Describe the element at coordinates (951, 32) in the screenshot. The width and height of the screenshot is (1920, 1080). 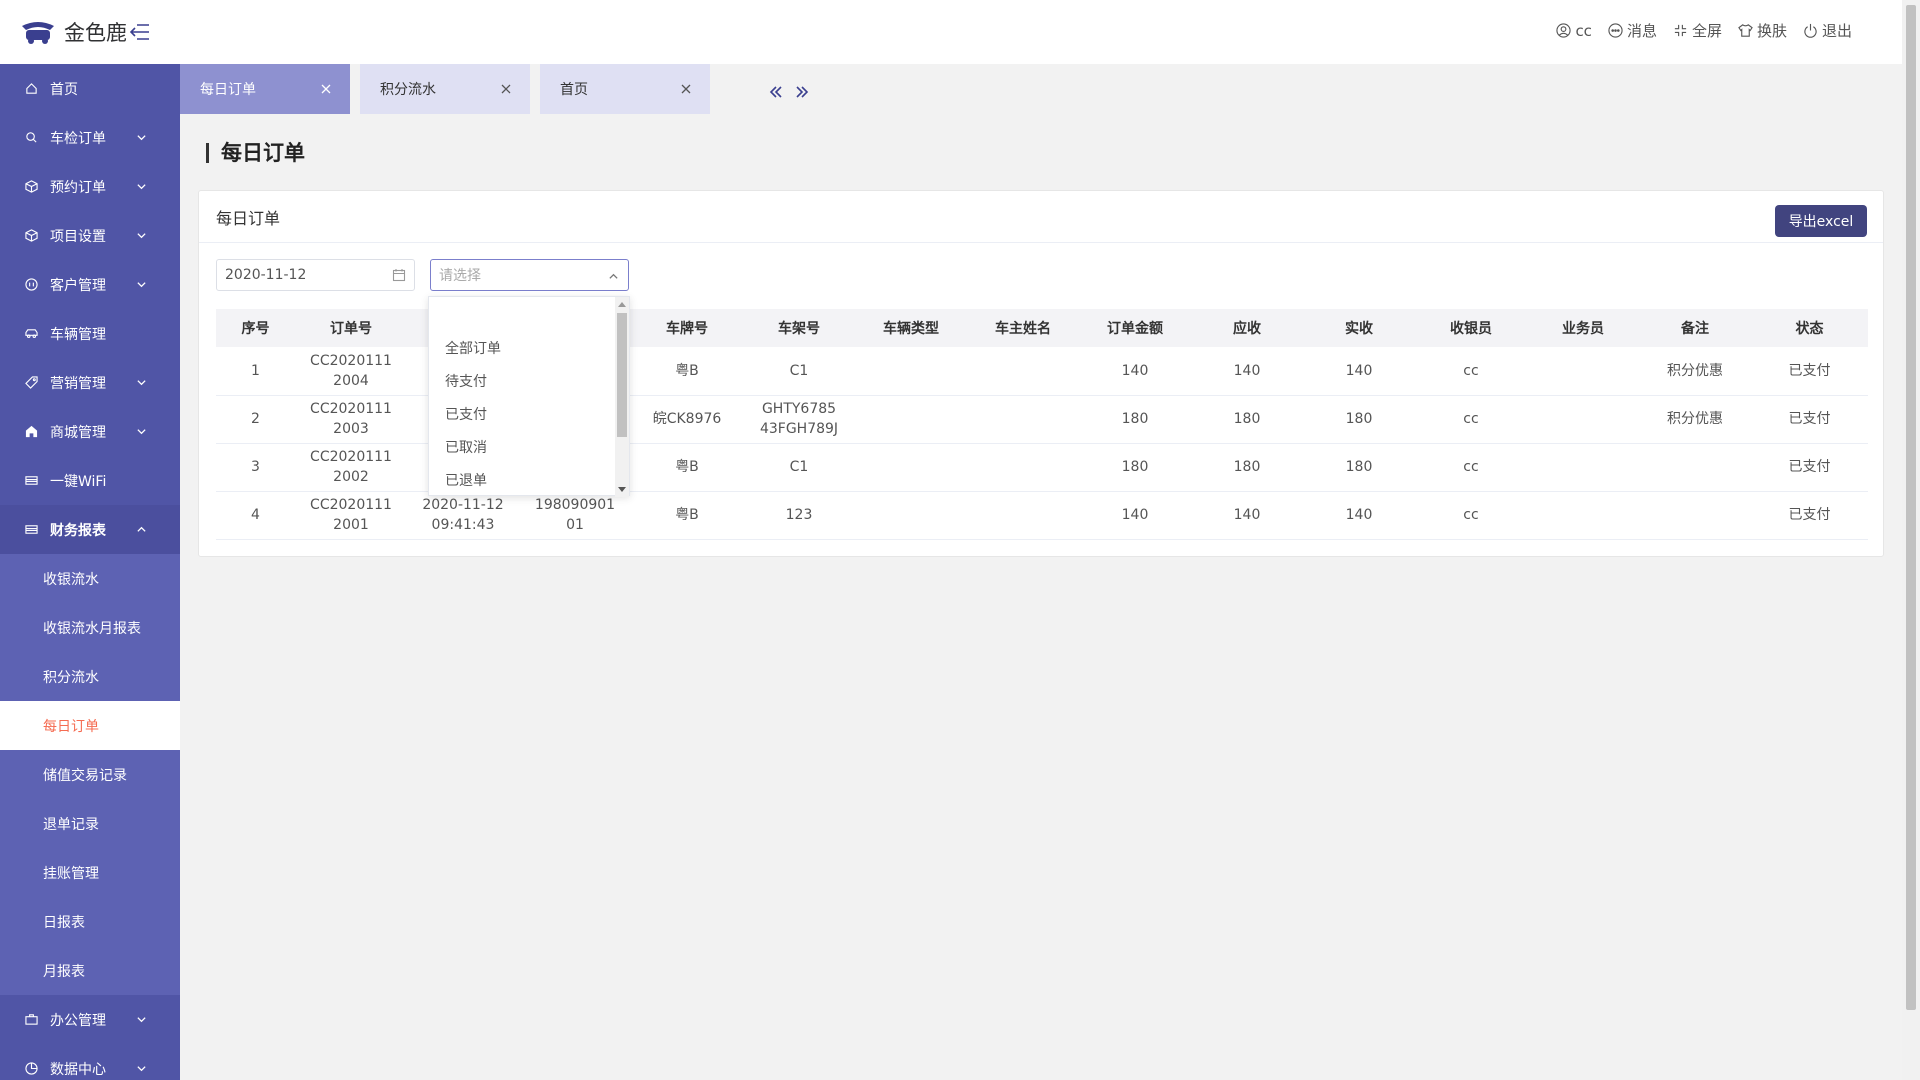
I see `top-header: 金色鹿 cc 消息 全屏 换肤 退出` at that location.